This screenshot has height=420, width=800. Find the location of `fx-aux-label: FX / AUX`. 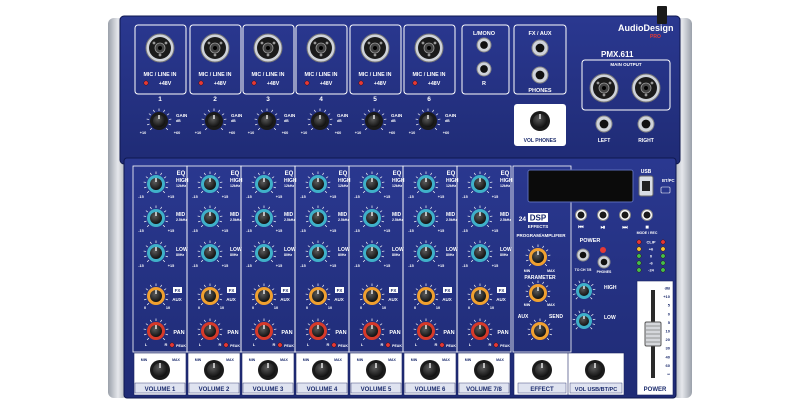

fx-aux-label: FX / AUX is located at coordinates (539, 34).